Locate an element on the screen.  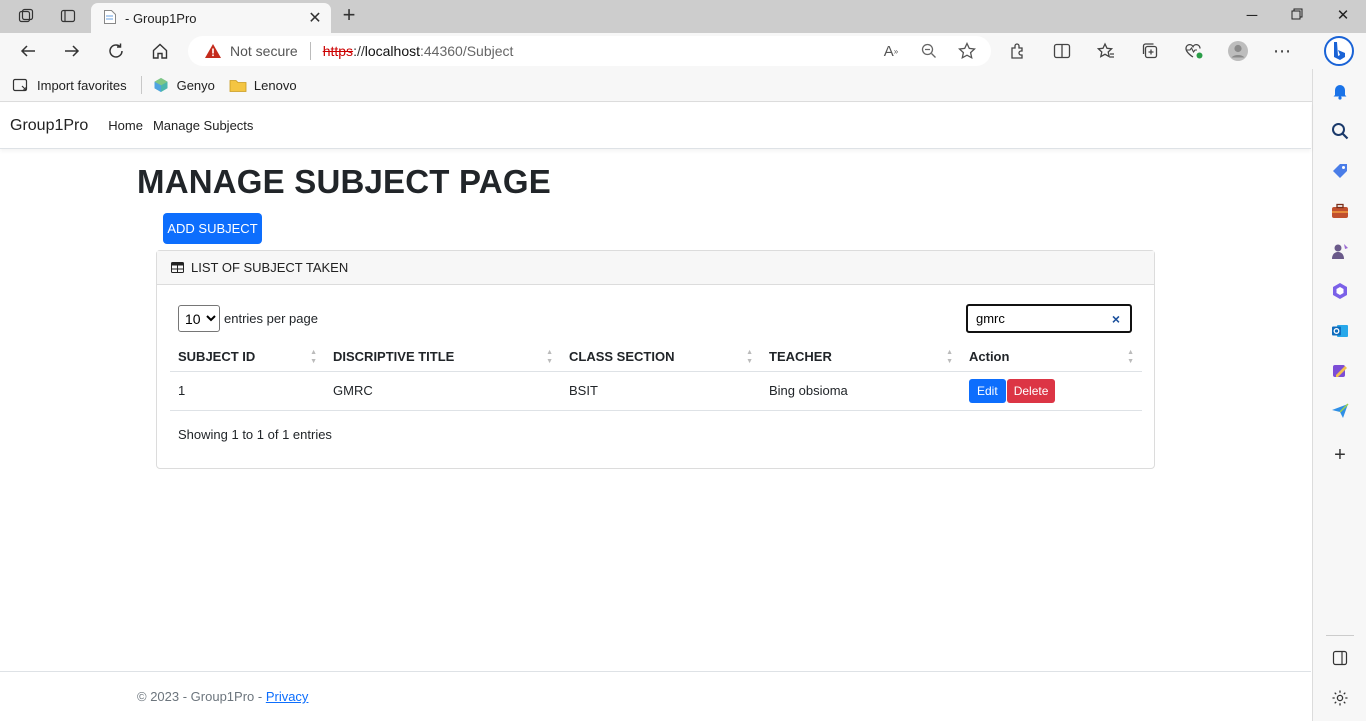
clear-search-icon: × is located at coordinates (1116, 319).